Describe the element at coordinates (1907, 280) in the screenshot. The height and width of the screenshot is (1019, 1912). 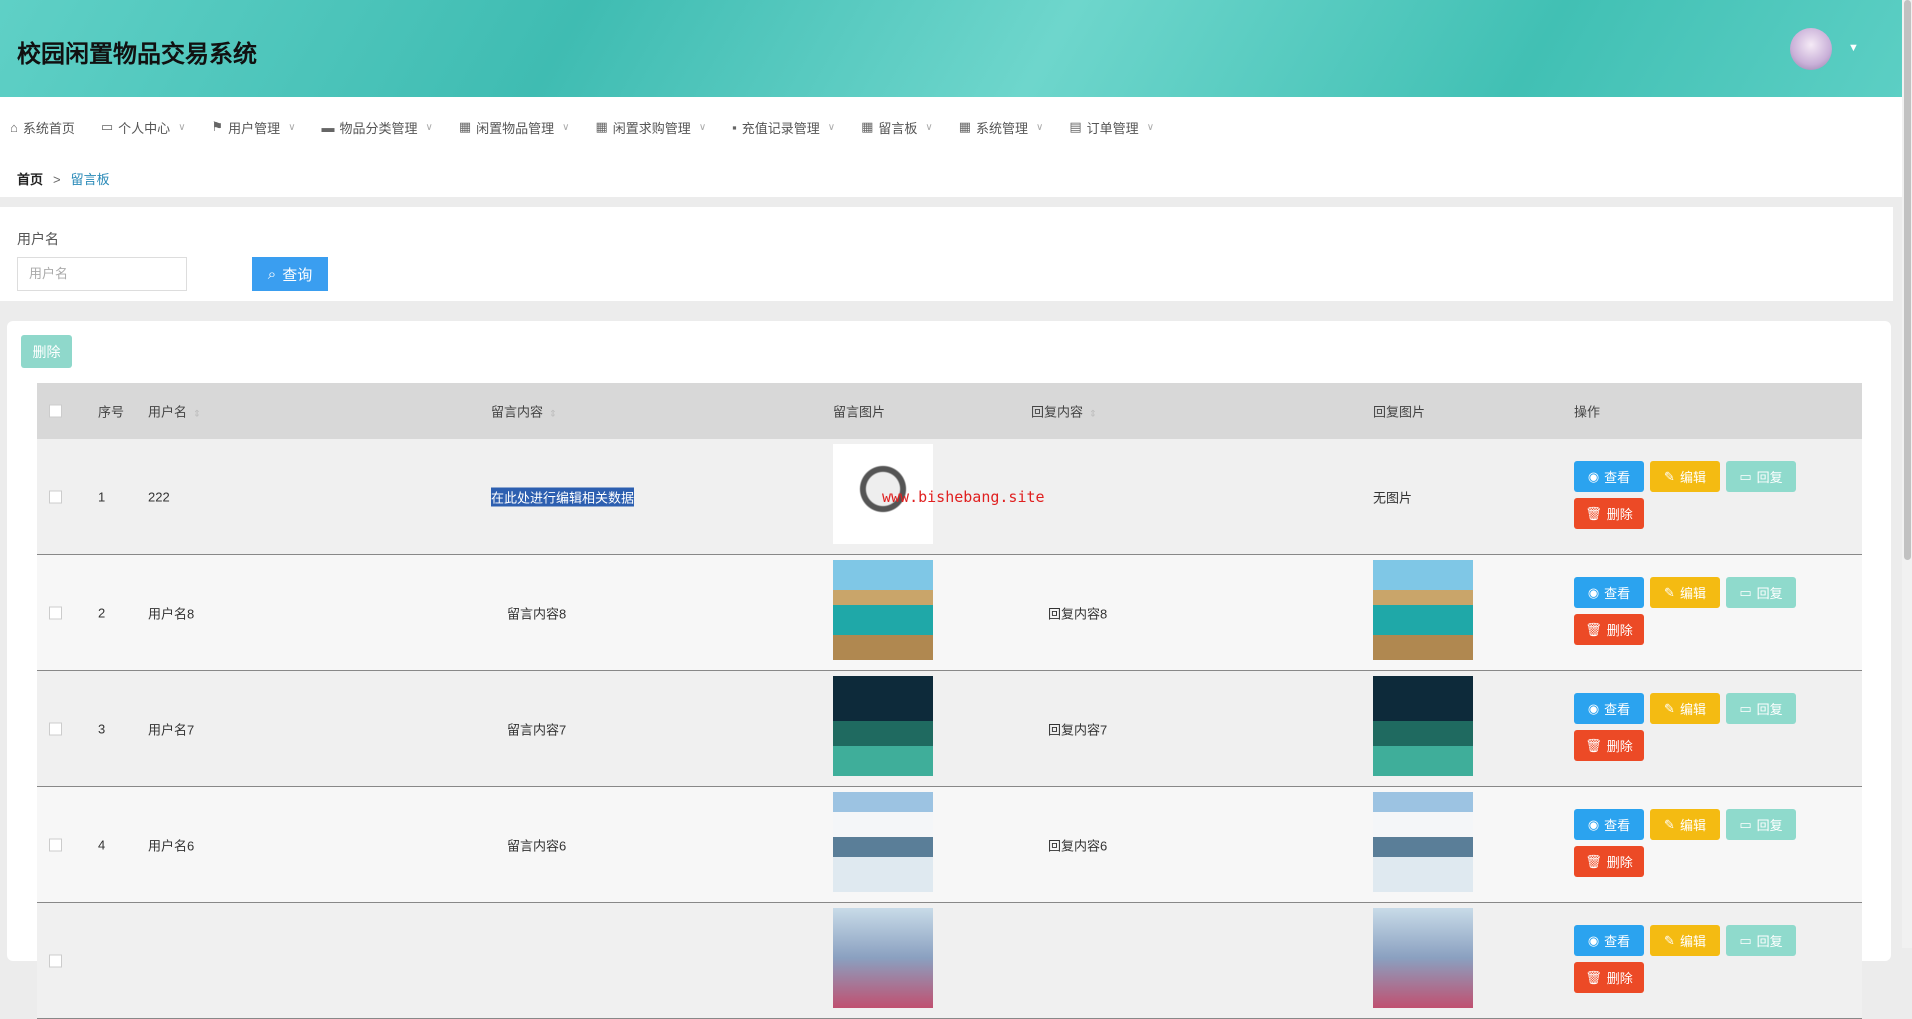
I see `scrollbar-thumb` at that location.